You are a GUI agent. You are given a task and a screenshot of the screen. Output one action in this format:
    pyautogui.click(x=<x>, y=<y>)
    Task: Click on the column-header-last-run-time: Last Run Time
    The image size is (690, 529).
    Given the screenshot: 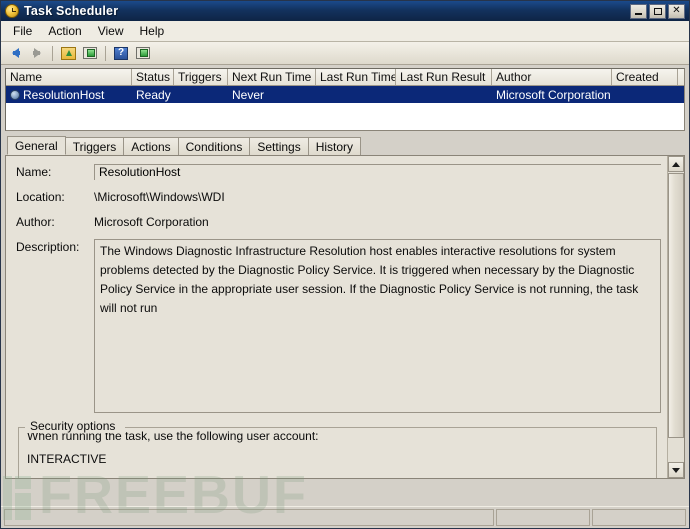 What is the action you would take?
    pyautogui.click(x=356, y=77)
    